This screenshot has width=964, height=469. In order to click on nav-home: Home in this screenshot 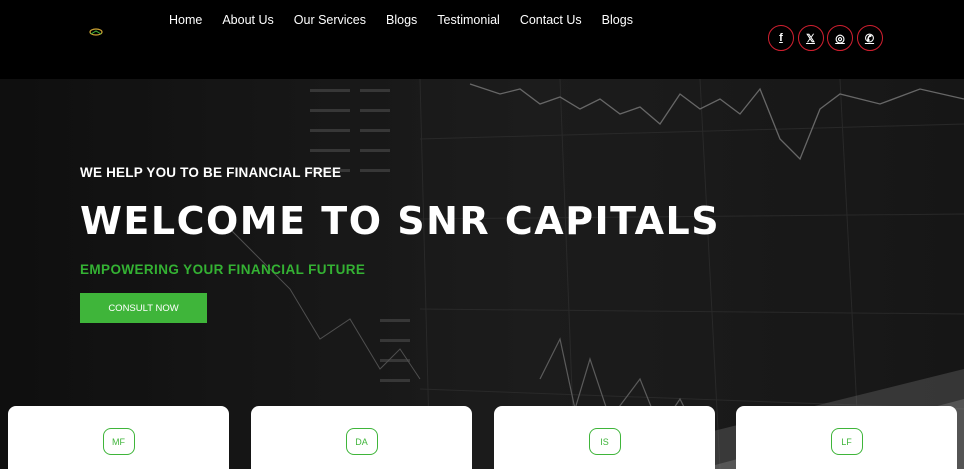, I will do `click(185, 20)`.